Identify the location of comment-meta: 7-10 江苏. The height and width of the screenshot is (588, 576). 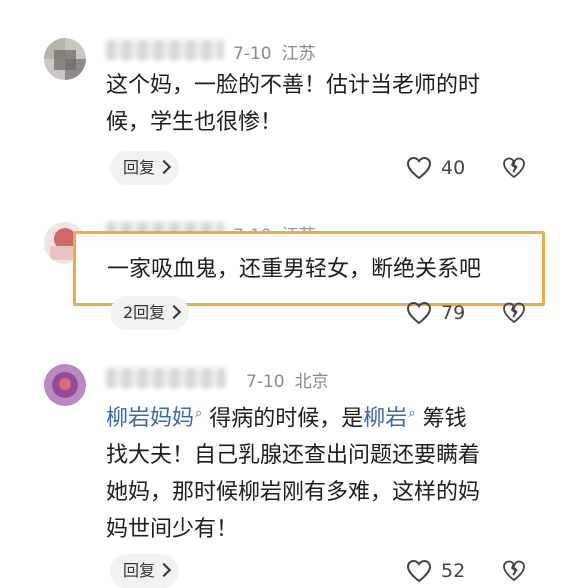
(274, 51).